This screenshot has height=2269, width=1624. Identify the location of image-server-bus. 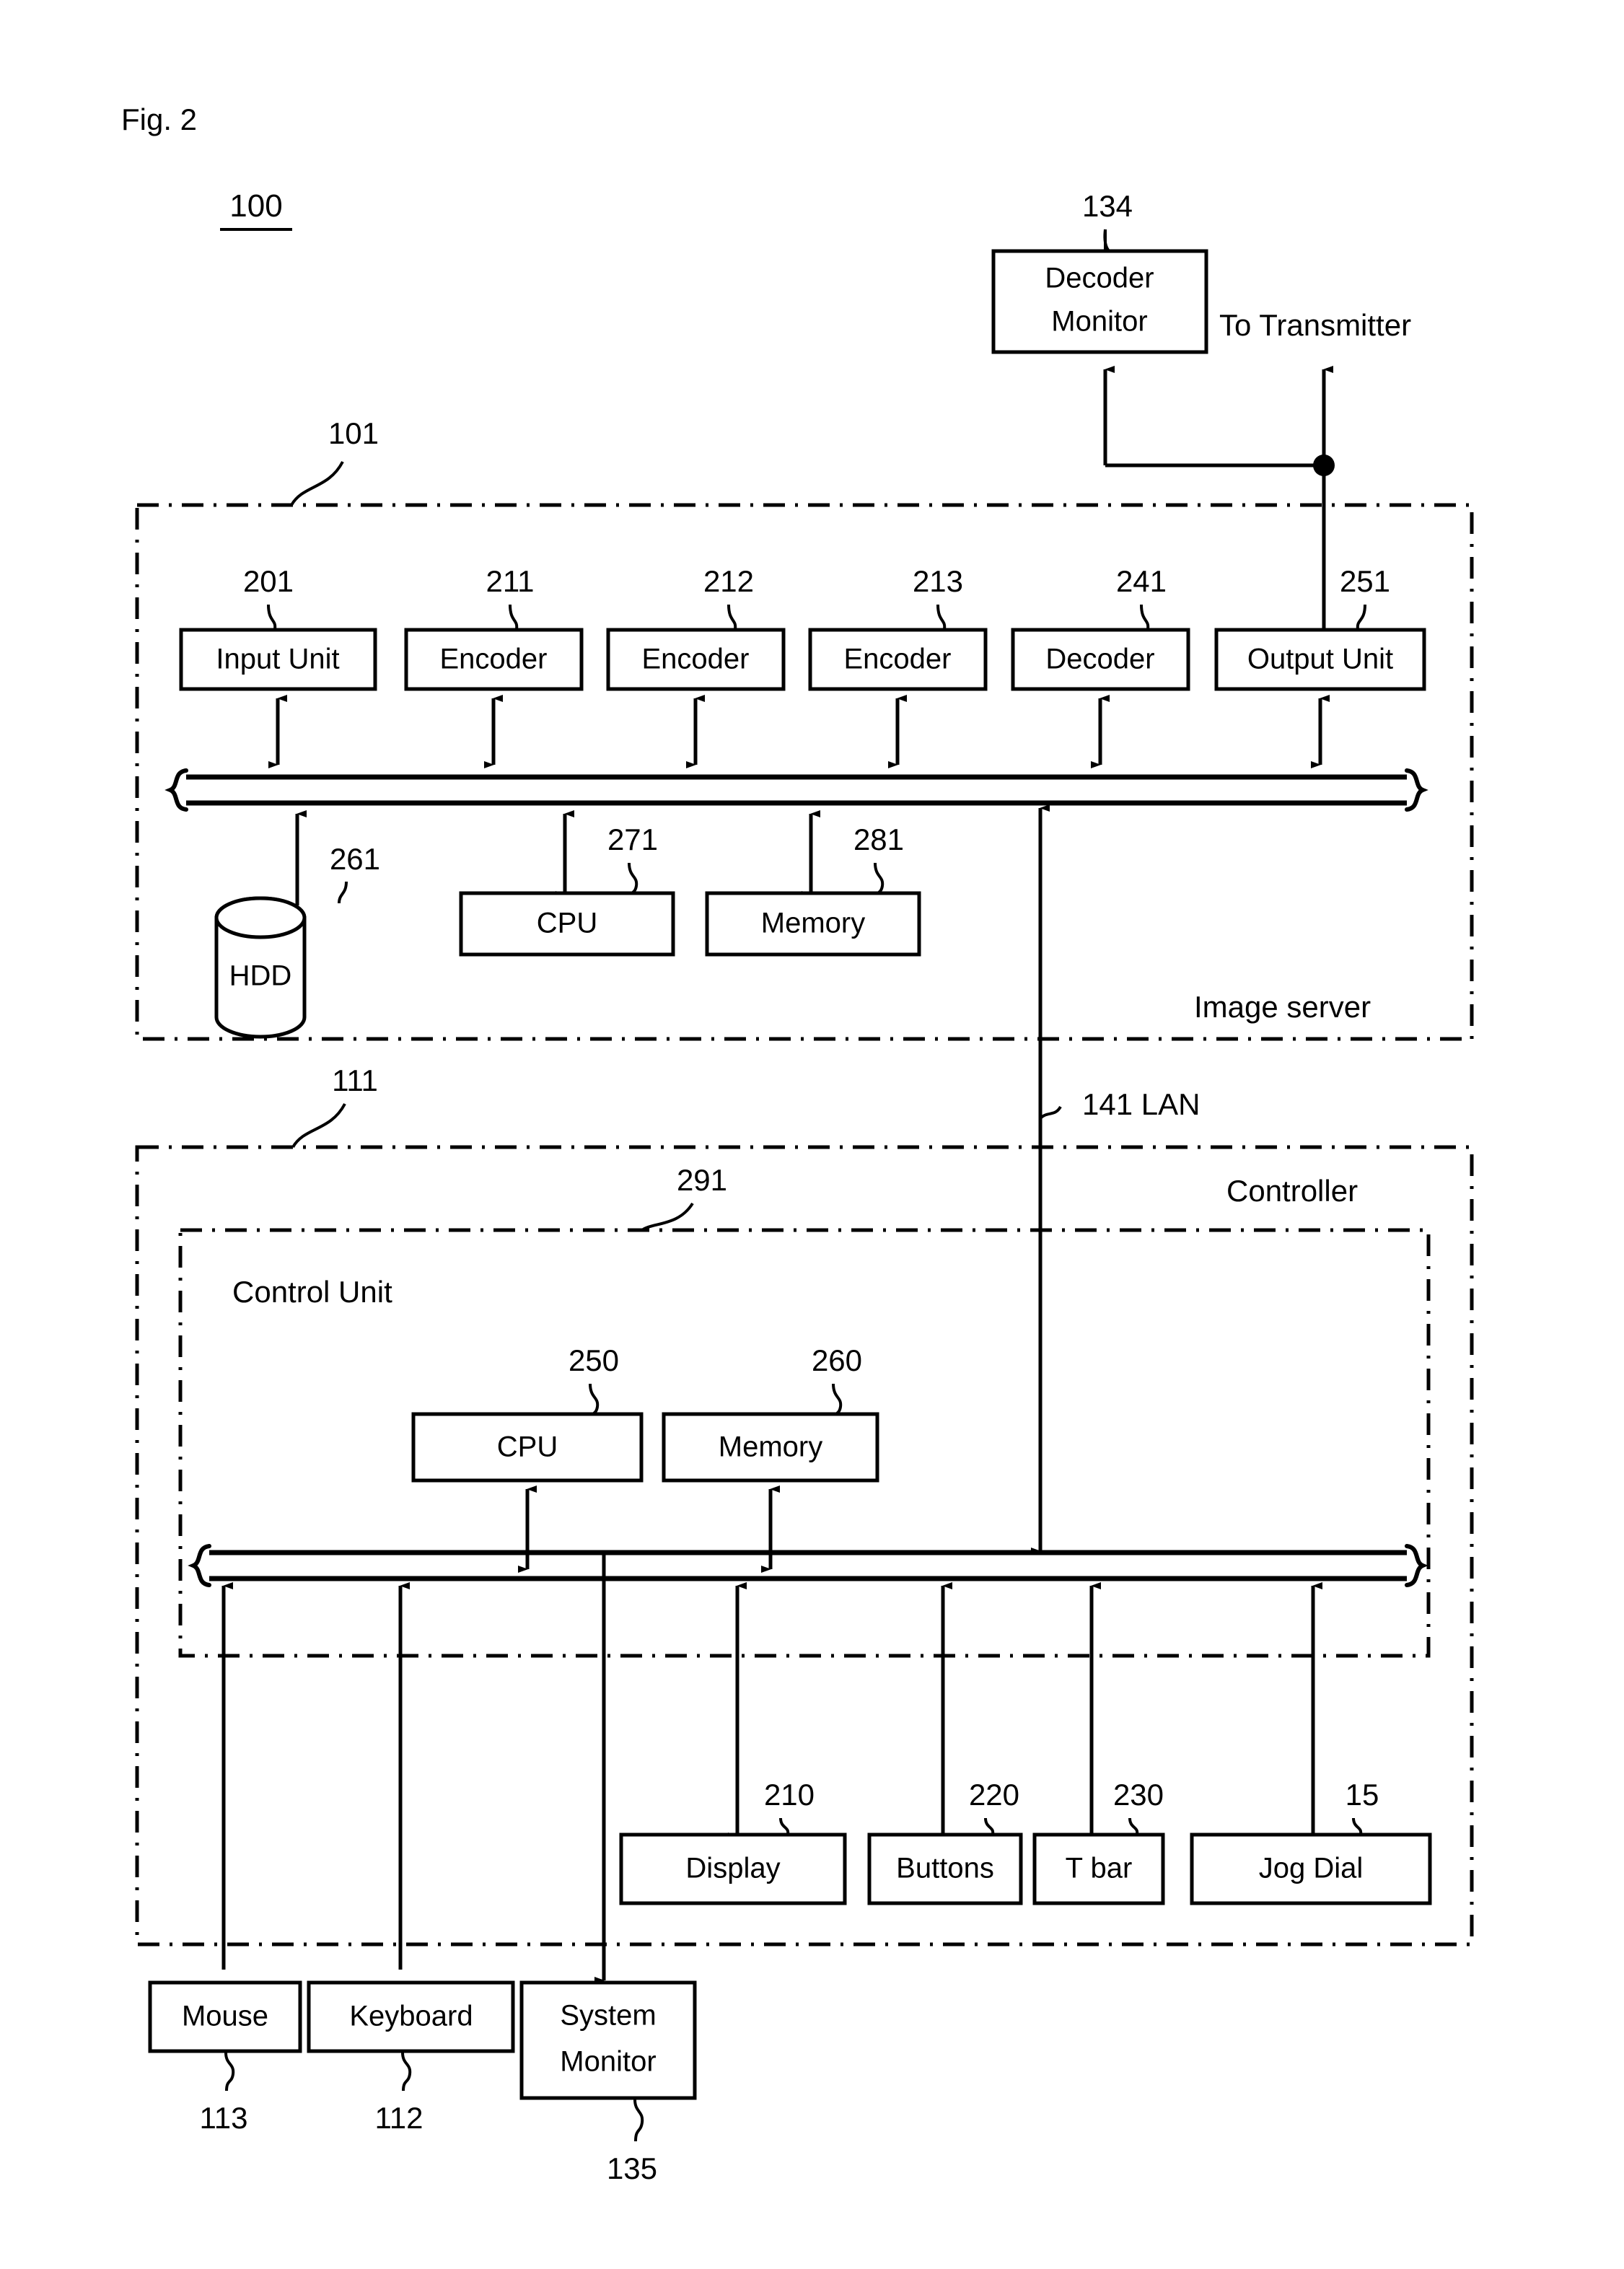
(796, 790).